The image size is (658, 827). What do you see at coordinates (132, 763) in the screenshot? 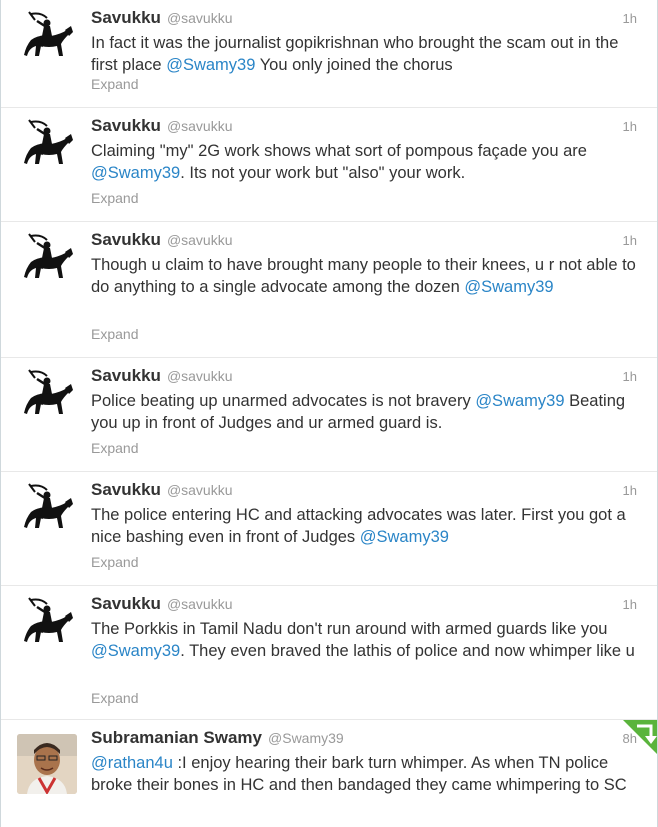
I see `mention-link: @rathan4u` at bounding box center [132, 763].